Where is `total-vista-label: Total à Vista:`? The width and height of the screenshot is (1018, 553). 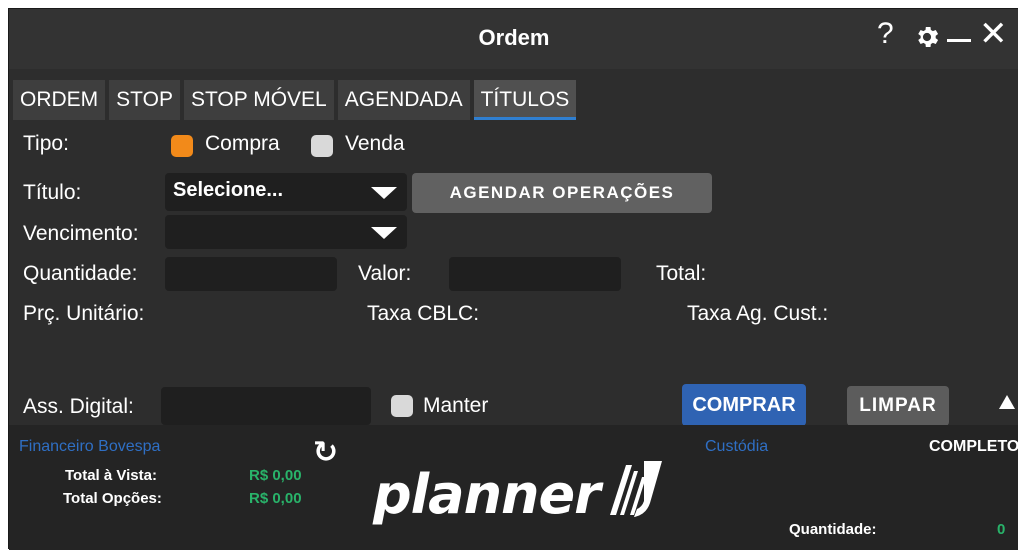
total-vista-label: Total à Vista: is located at coordinates (111, 475).